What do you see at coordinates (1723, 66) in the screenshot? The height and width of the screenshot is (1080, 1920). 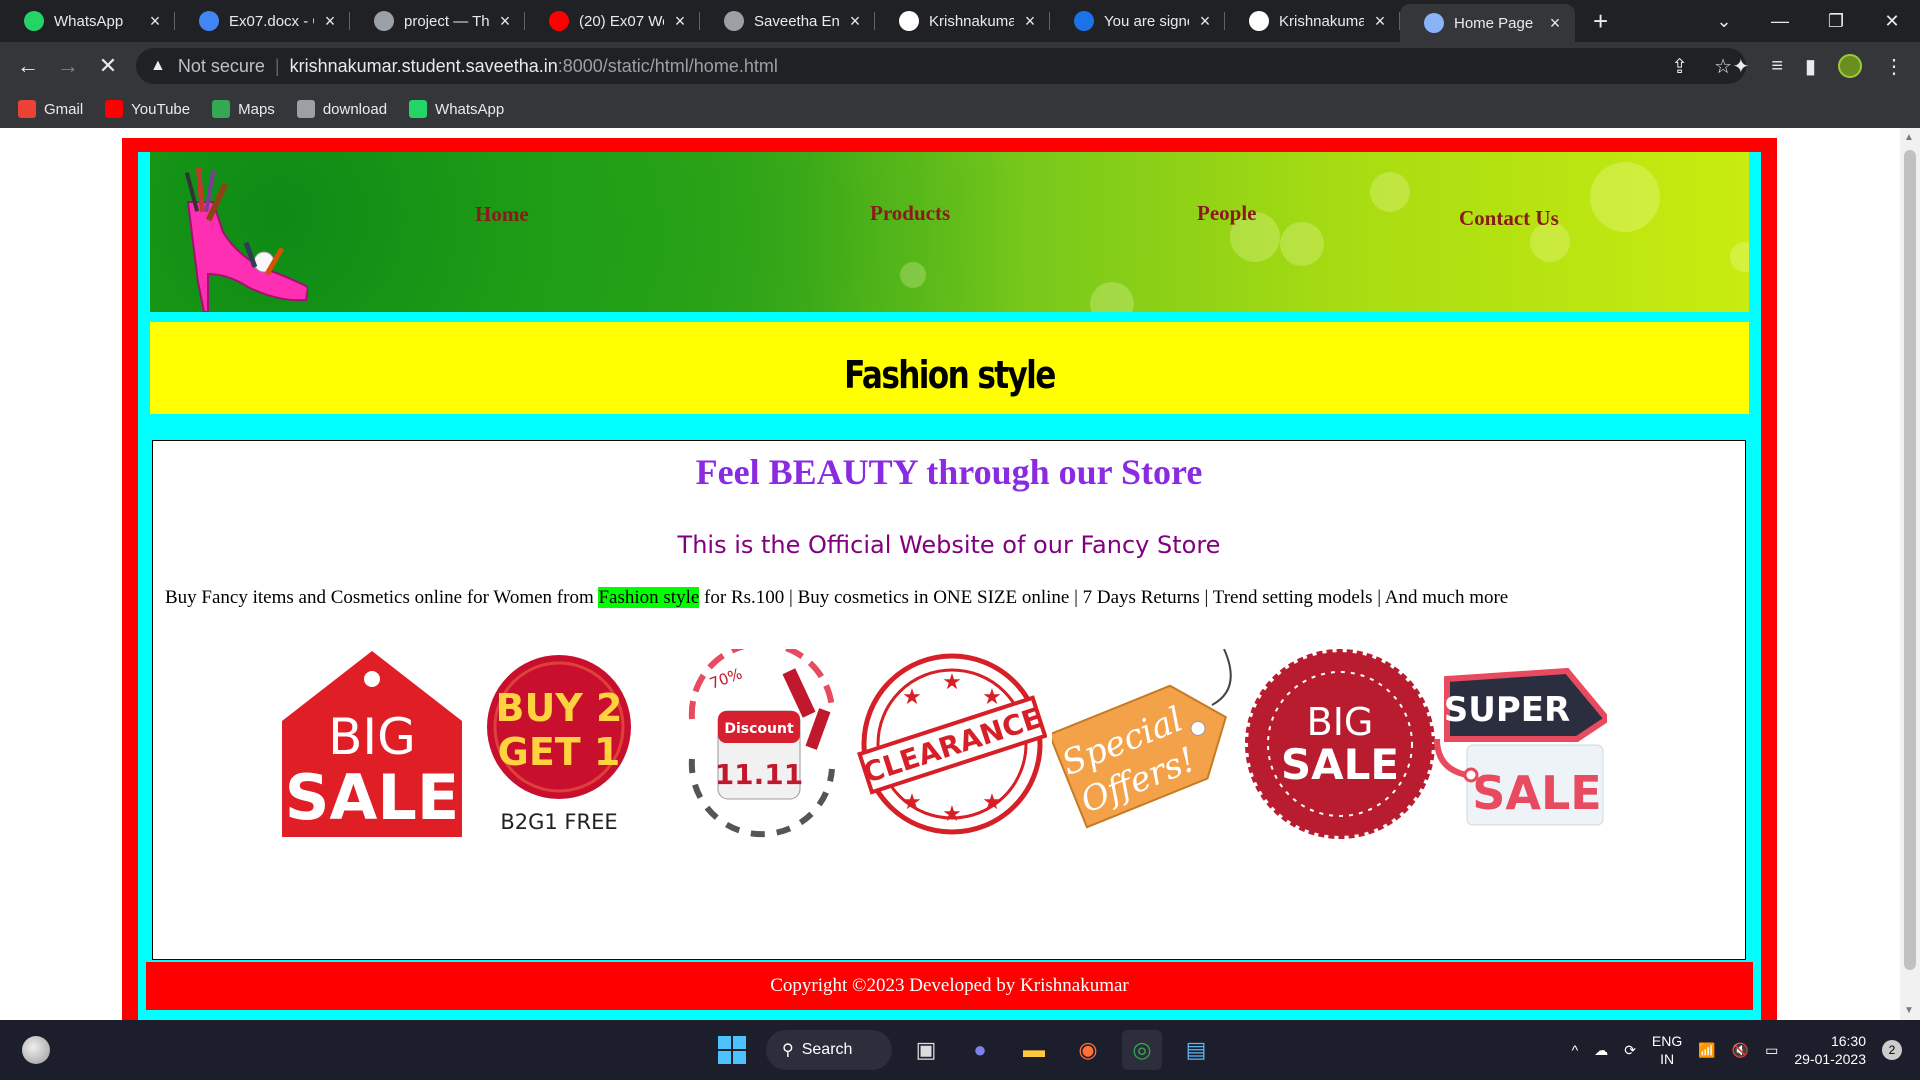 I see `bookmark-star-icon: ☆` at bounding box center [1723, 66].